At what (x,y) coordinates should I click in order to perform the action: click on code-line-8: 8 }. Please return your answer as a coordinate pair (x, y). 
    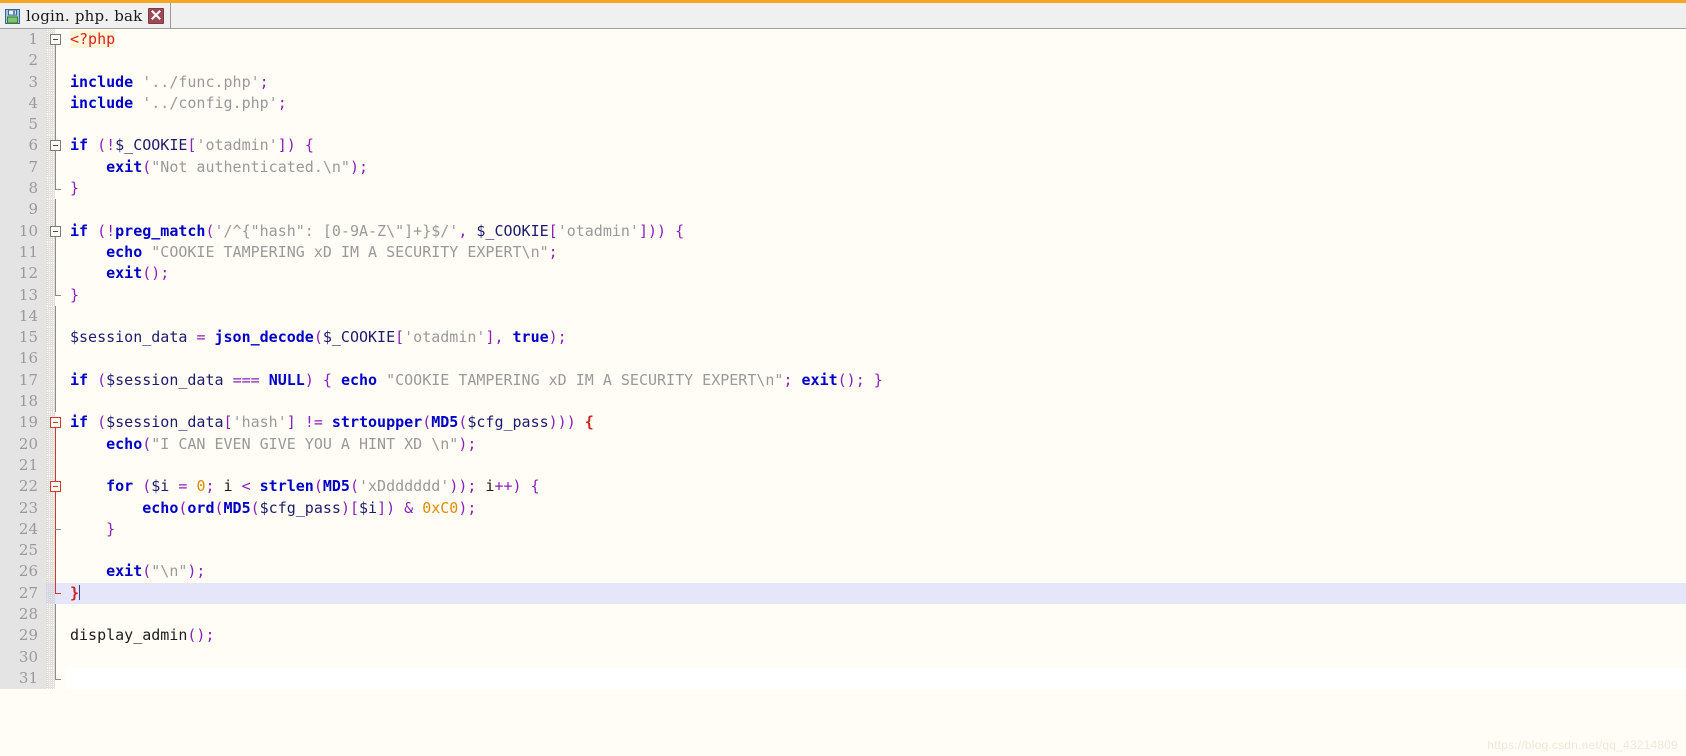
    Looking at the image, I should click on (843, 189).